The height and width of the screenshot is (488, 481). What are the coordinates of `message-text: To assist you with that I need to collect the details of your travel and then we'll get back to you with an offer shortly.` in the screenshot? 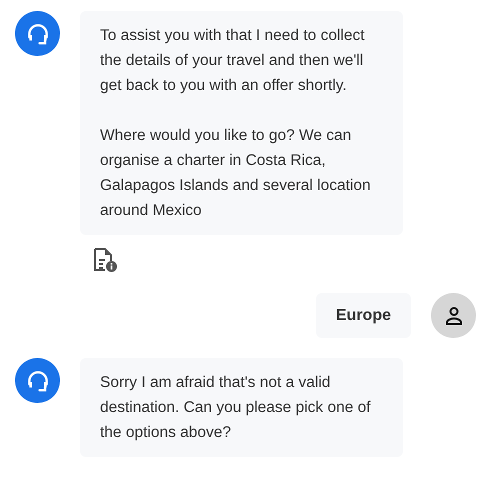 It's located at (233, 61).